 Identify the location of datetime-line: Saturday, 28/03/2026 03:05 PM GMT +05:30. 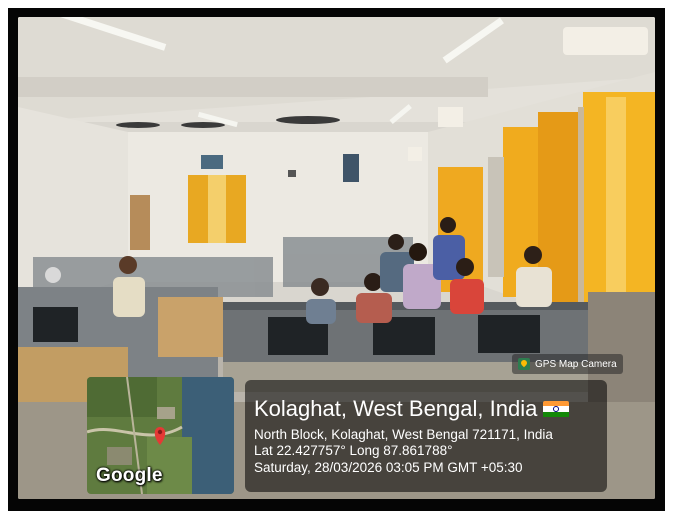
(388, 467).